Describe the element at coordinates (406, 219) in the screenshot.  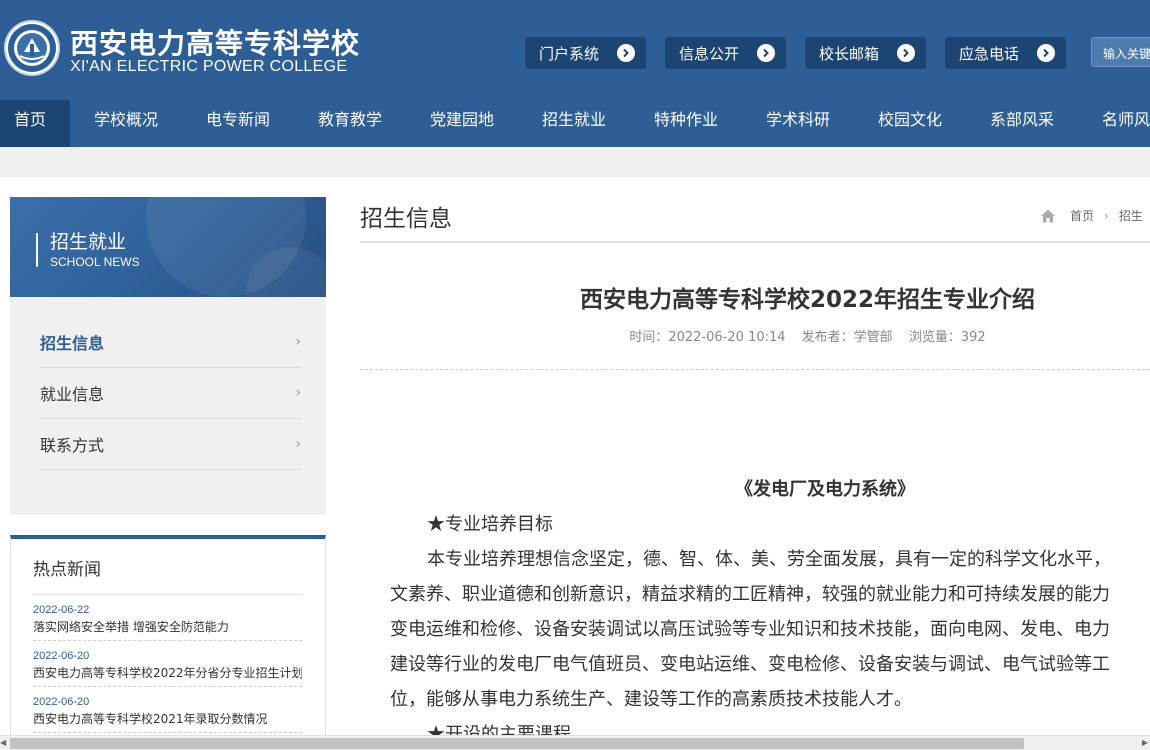
I see `section-title: 招生信息` at that location.